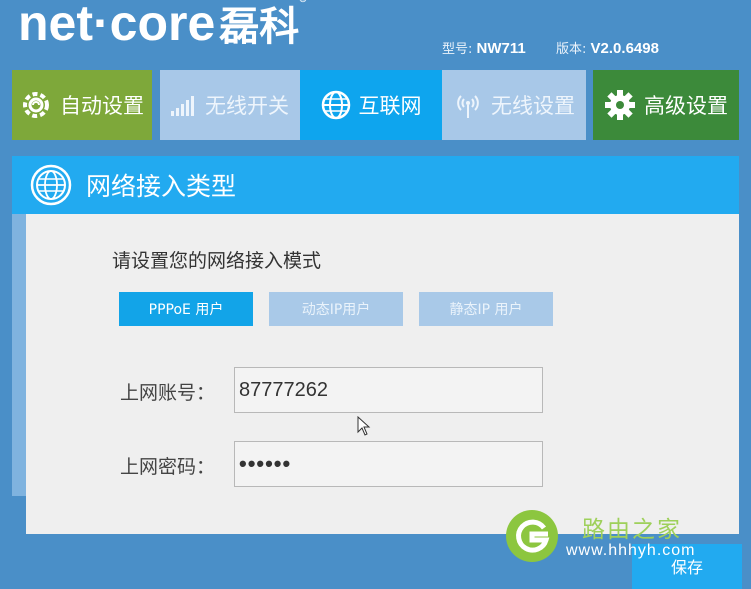  What do you see at coordinates (36, 105) in the screenshot?
I see `gear-refresh-icon` at bounding box center [36, 105].